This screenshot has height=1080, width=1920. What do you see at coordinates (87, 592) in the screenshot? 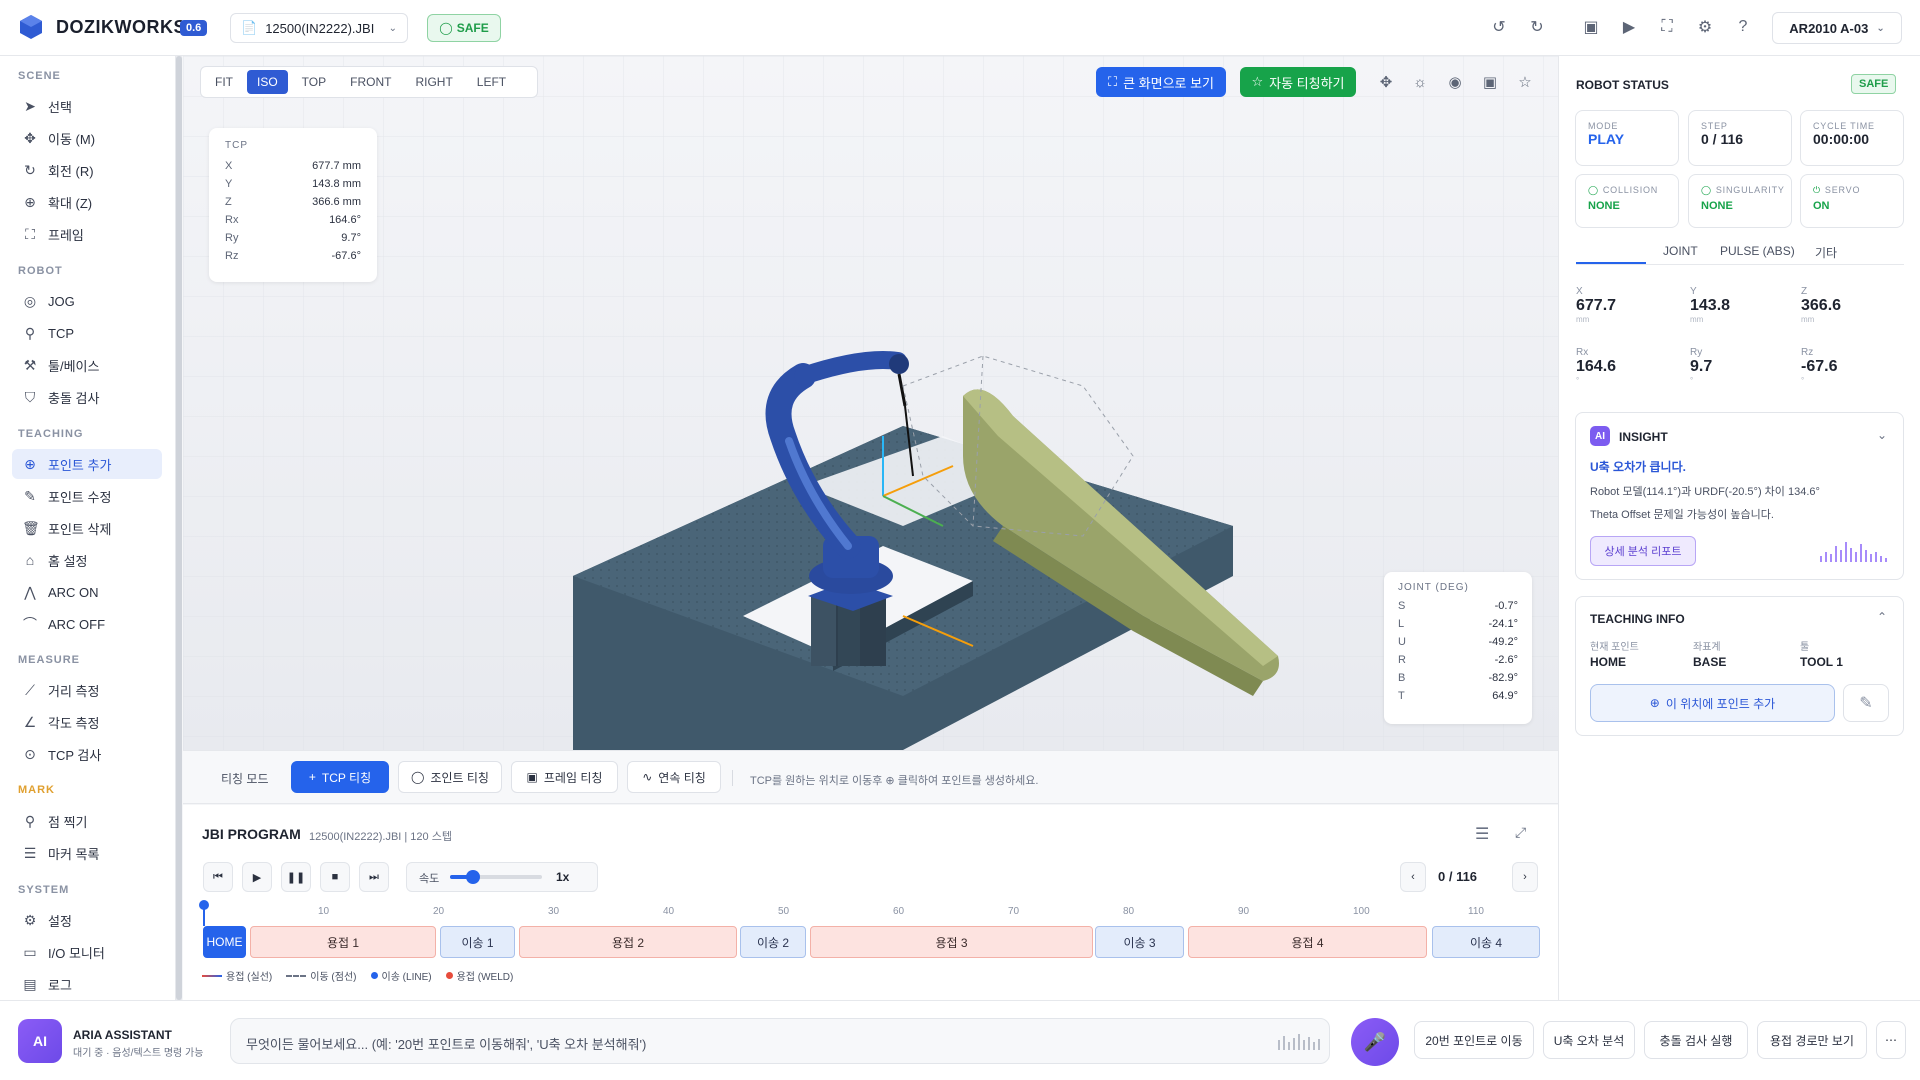
I see `sidebar-item: ⋀ ARC ON` at bounding box center [87, 592].